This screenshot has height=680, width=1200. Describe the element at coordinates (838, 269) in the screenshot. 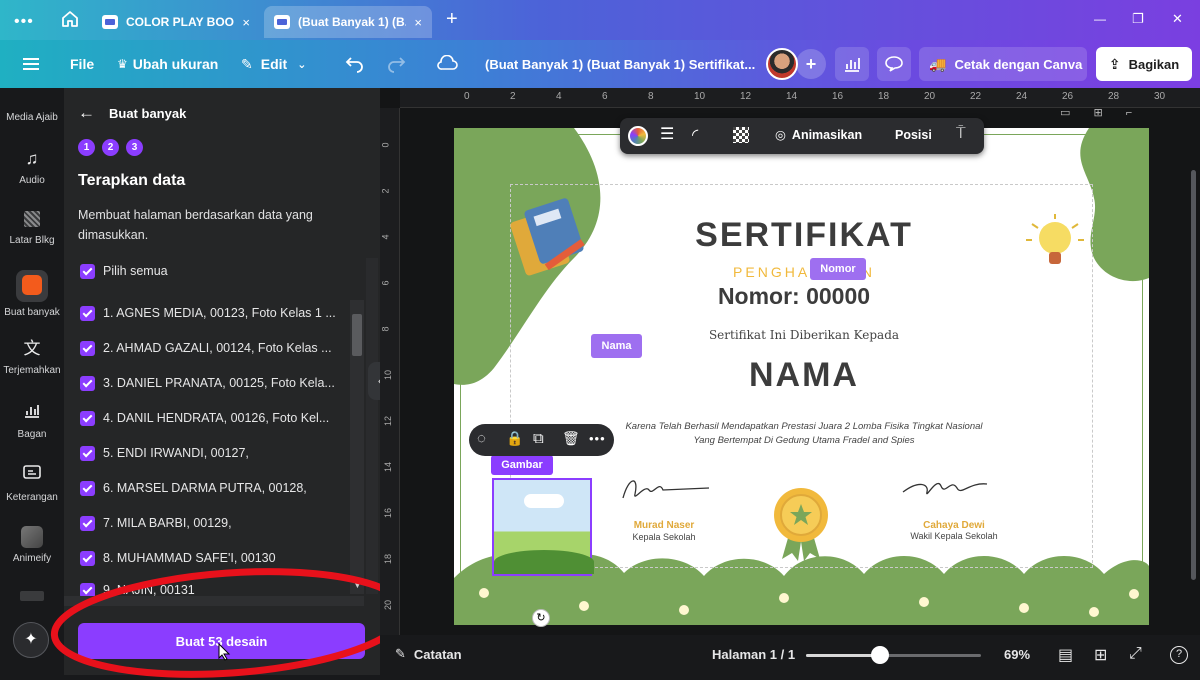

I see `tag-nomor: Nomor` at that location.